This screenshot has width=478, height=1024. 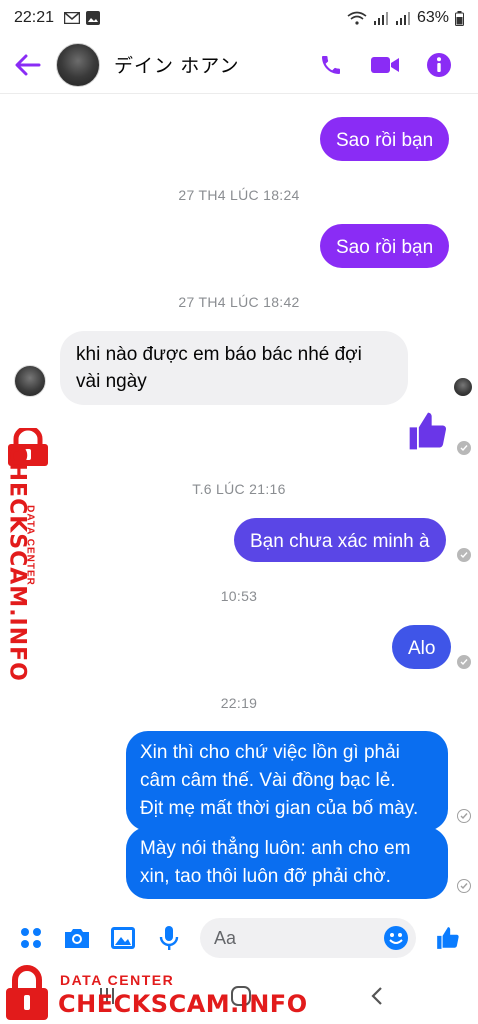 What do you see at coordinates (78, 64) in the screenshot?
I see `contact-avatar` at bounding box center [78, 64].